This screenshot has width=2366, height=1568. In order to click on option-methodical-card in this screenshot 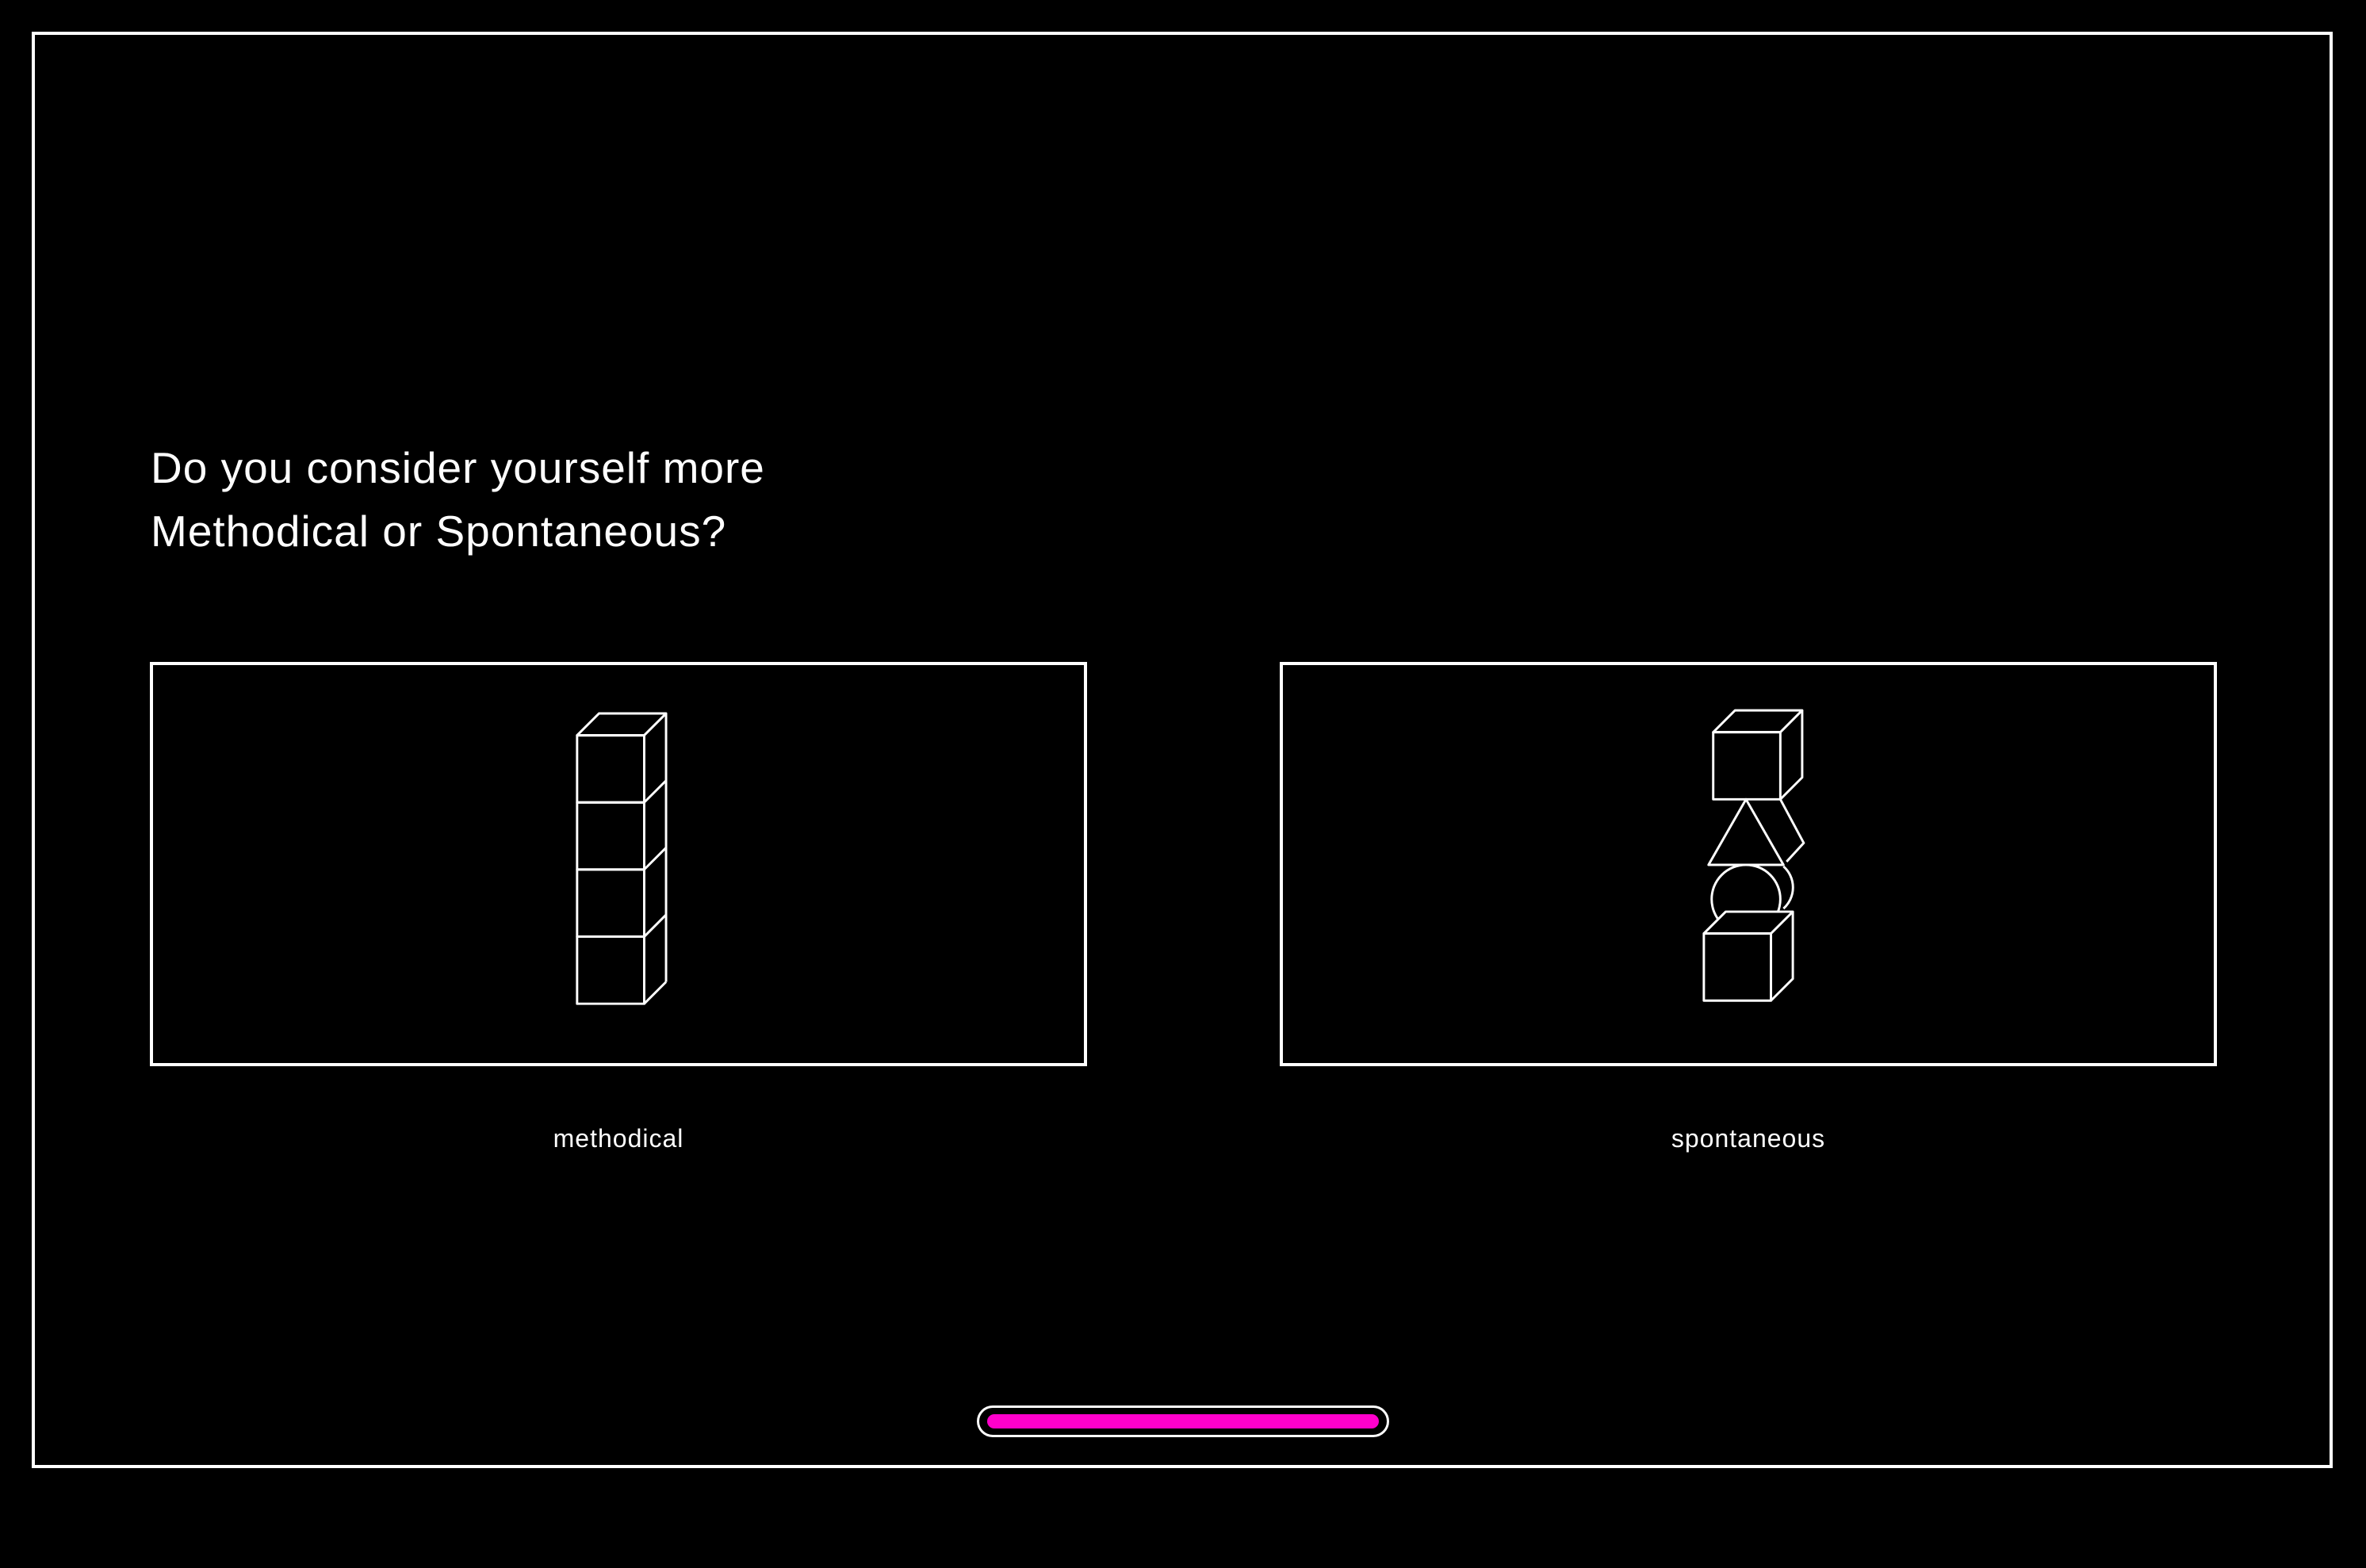, I will do `click(619, 864)`.